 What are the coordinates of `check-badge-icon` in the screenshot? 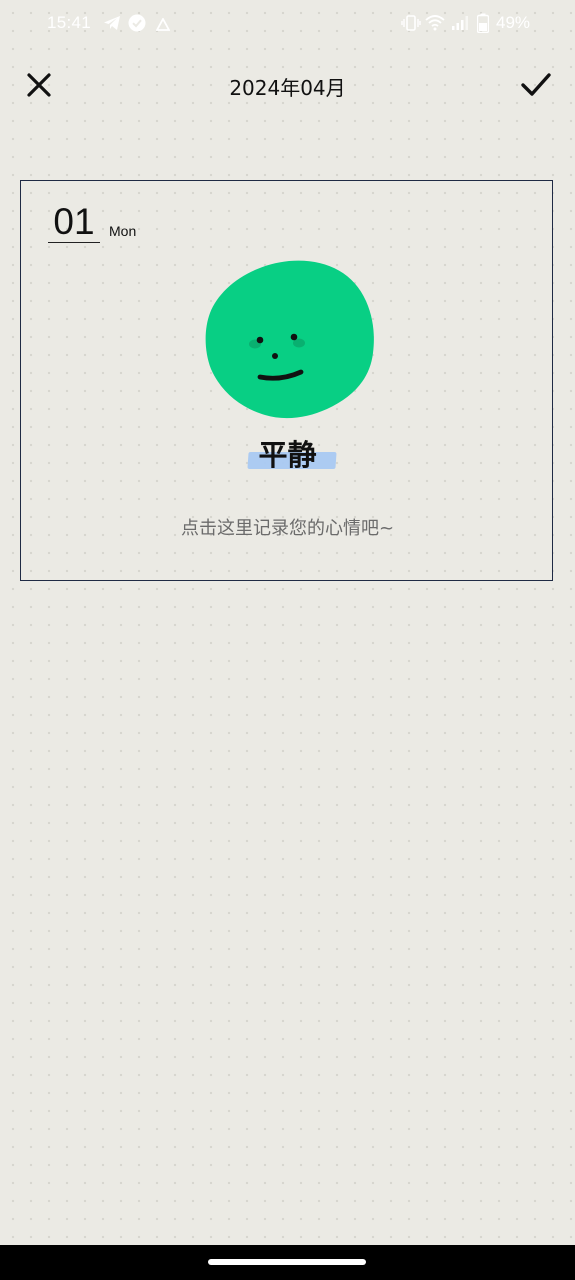 It's located at (137, 25).